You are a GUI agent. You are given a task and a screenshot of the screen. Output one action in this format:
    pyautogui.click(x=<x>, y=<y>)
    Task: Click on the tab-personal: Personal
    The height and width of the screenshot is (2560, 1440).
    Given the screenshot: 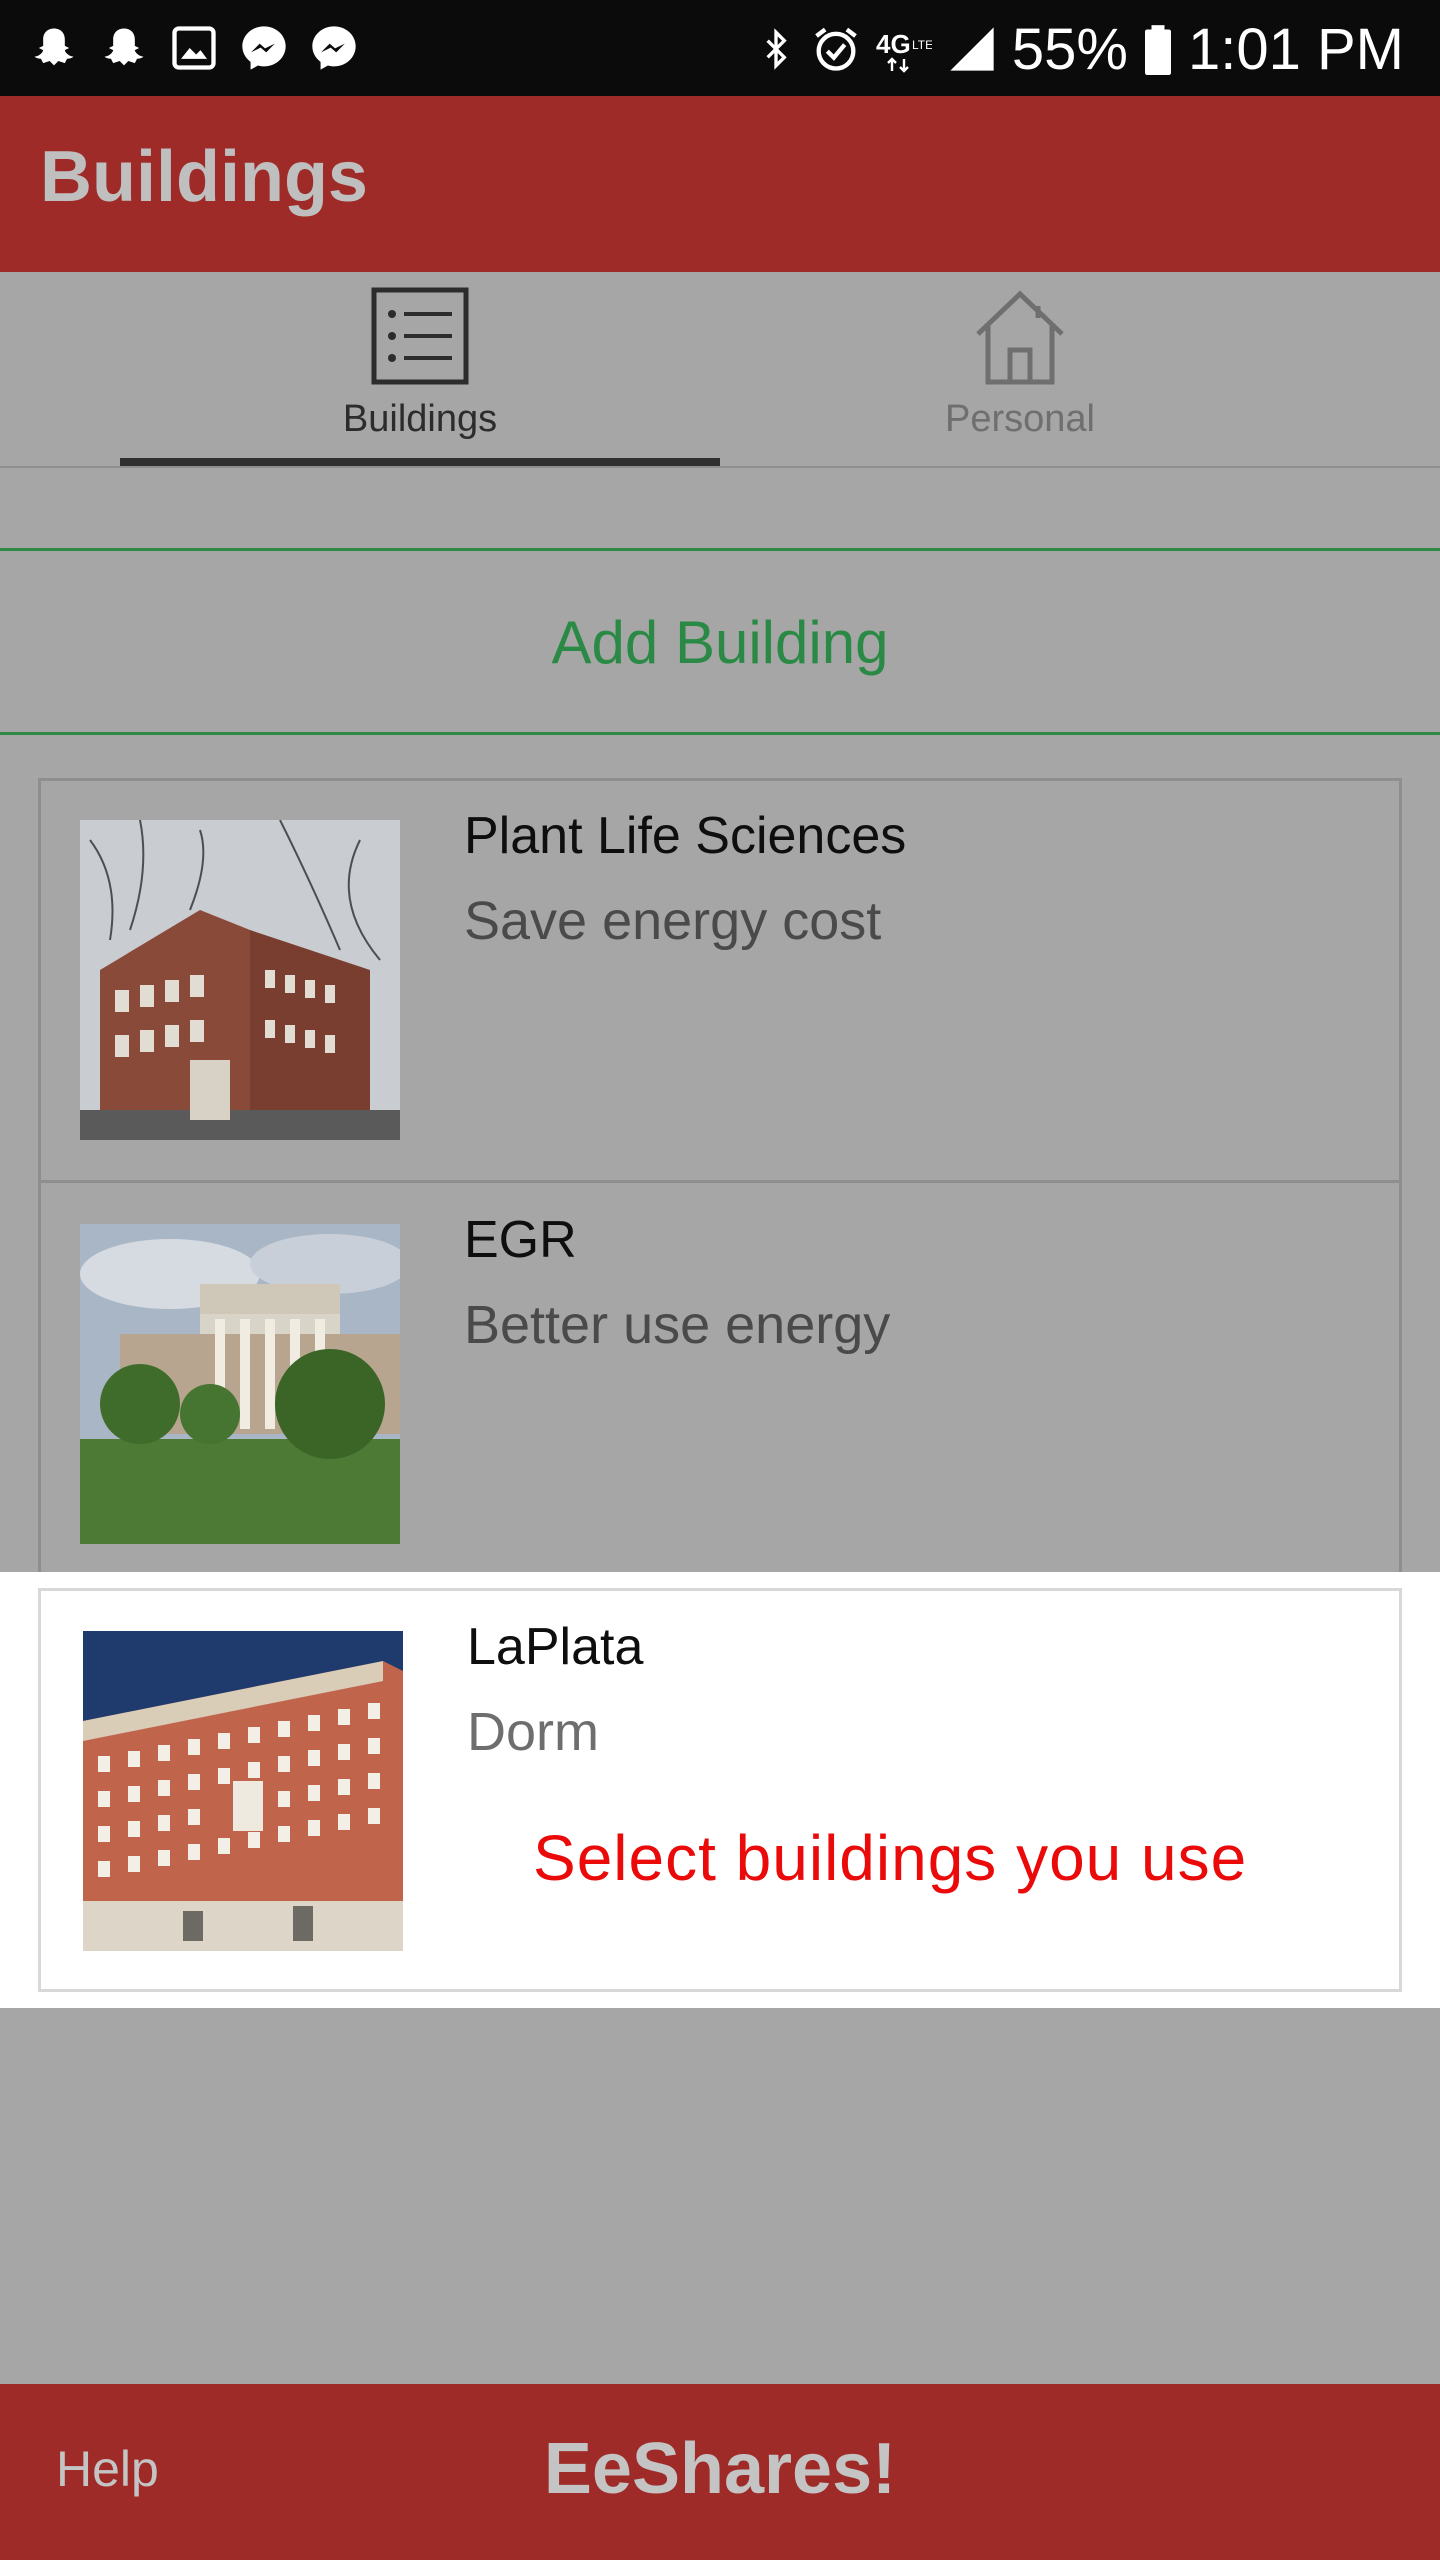 What is the action you would take?
    pyautogui.click(x=1020, y=370)
    